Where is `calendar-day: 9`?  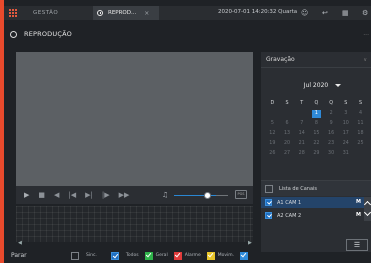
calendar-day: 9 is located at coordinates (331, 124).